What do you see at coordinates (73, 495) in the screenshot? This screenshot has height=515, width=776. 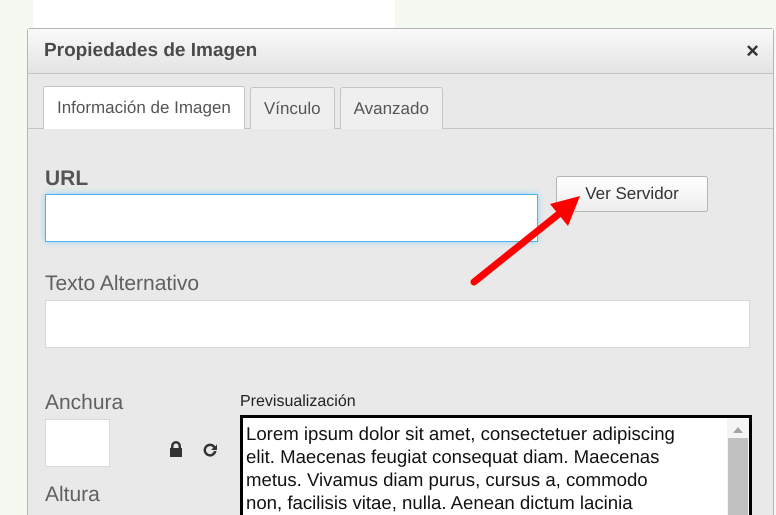 I see `field-label: Altura` at bounding box center [73, 495].